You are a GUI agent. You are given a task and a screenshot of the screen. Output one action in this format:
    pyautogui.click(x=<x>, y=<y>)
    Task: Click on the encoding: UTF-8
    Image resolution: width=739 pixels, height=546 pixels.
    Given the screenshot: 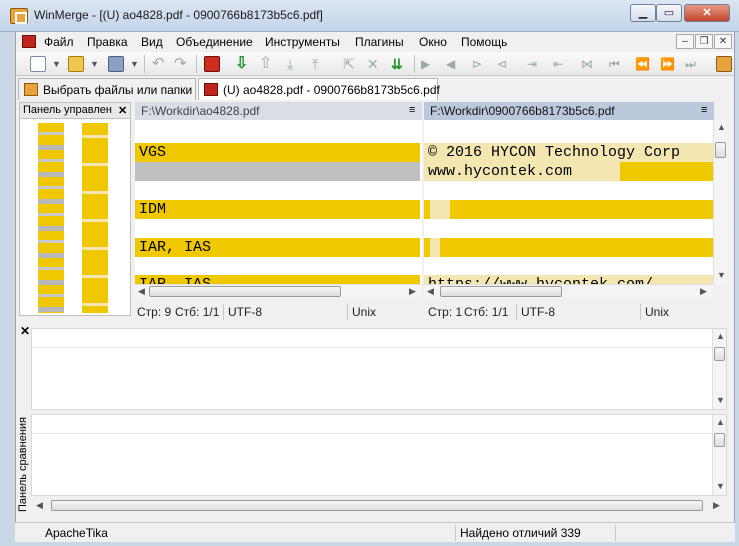 What is the action you would take?
    pyautogui.click(x=245, y=312)
    